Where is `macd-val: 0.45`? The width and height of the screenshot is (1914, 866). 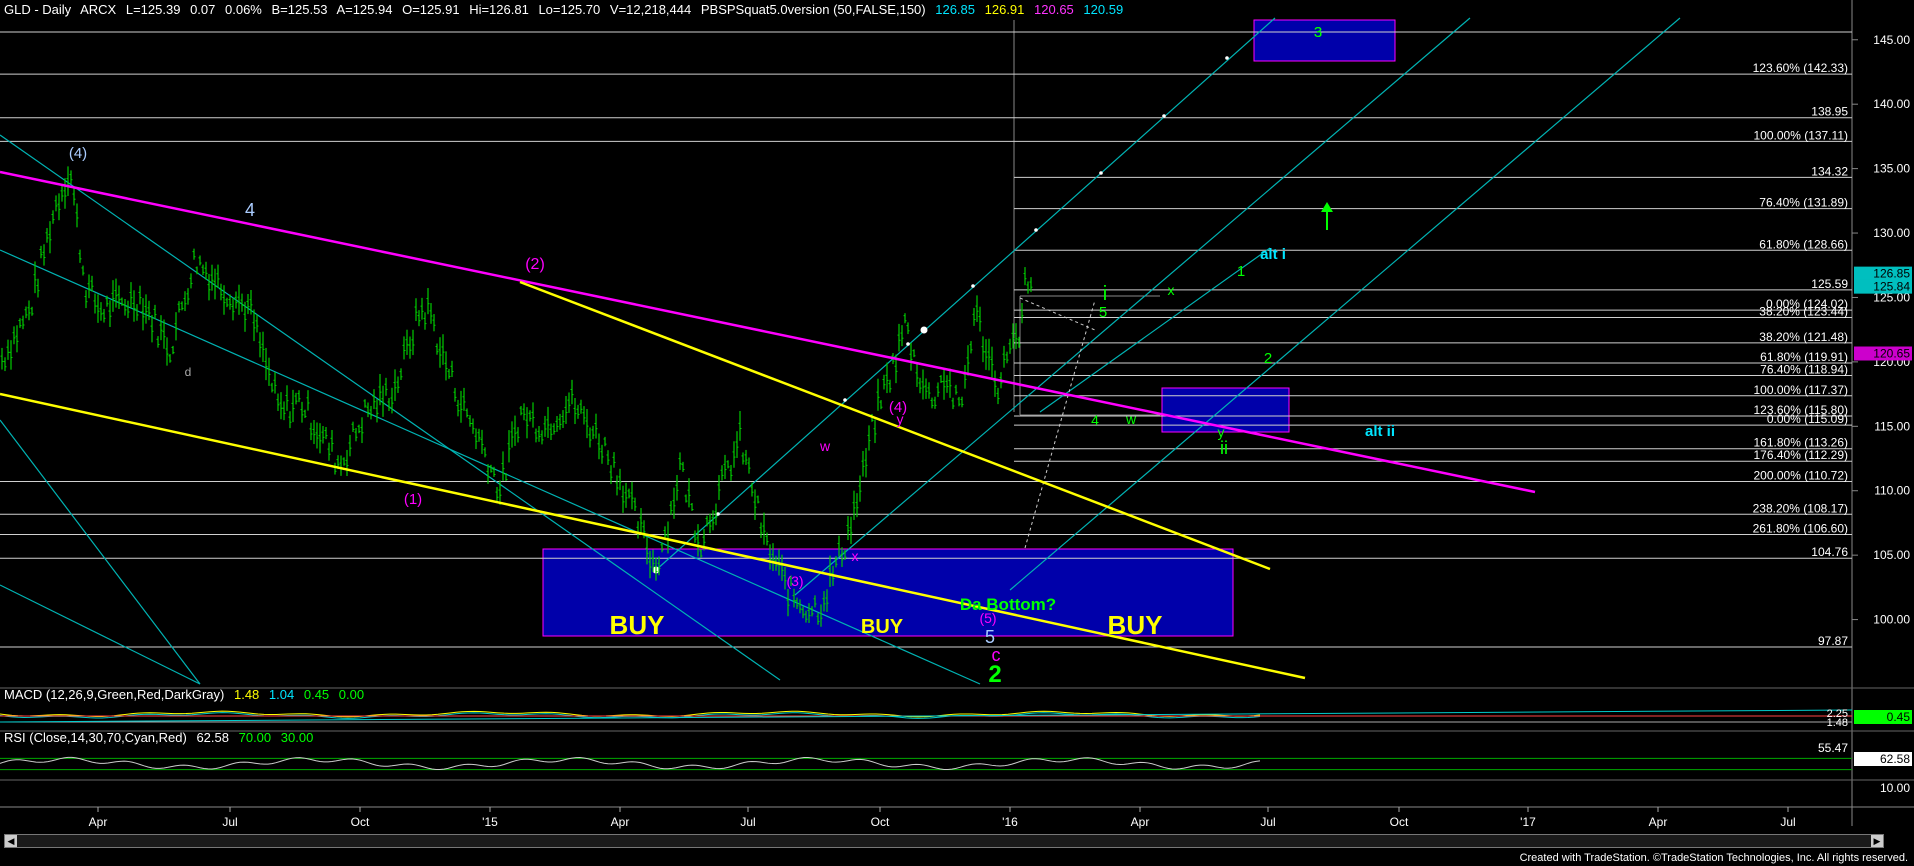
macd-val: 0.45 is located at coordinates (316, 694).